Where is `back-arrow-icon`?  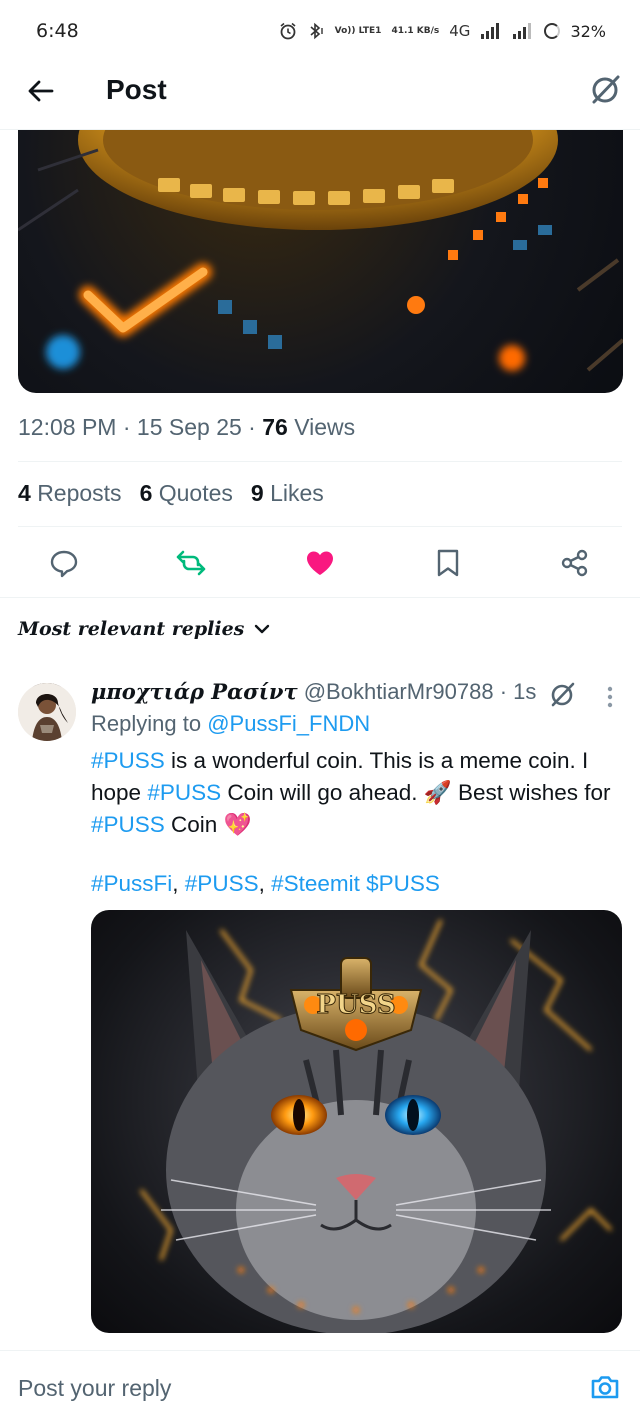
back-arrow-icon is located at coordinates (41, 91).